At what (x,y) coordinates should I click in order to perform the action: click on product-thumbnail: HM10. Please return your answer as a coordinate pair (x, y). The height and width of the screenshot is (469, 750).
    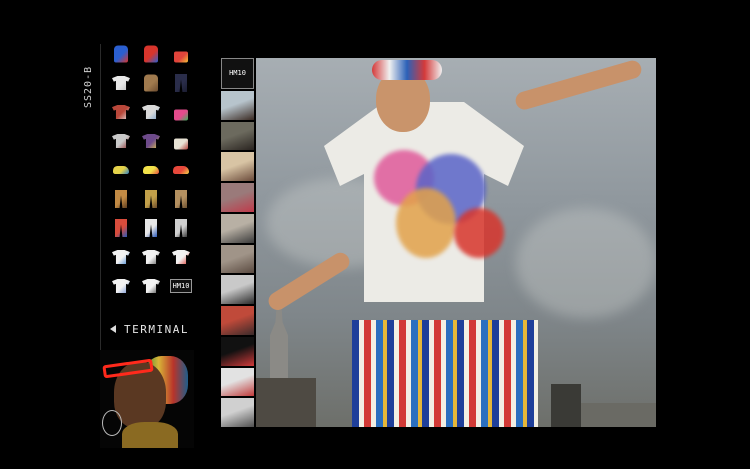
    Looking at the image, I should click on (181, 286).